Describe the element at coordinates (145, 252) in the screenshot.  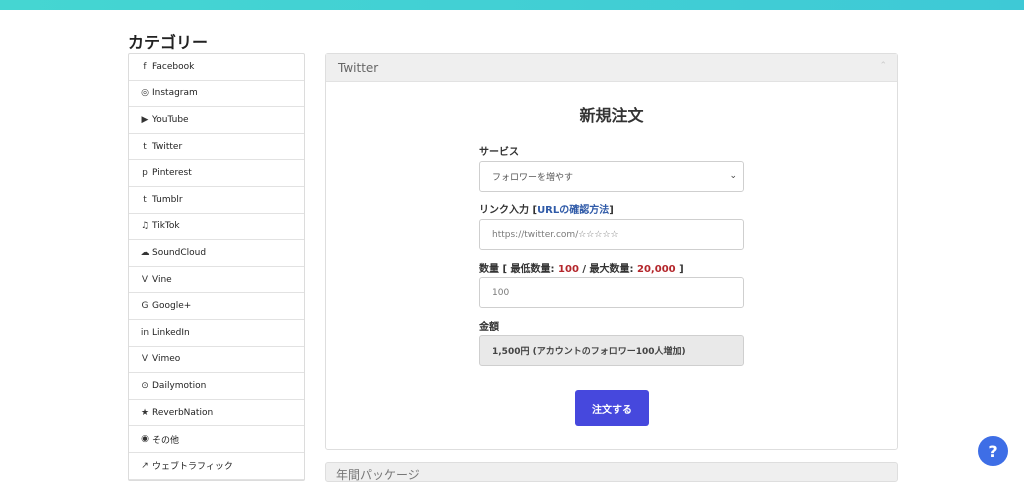
I see `soundcloud-icon: ☁` at that location.